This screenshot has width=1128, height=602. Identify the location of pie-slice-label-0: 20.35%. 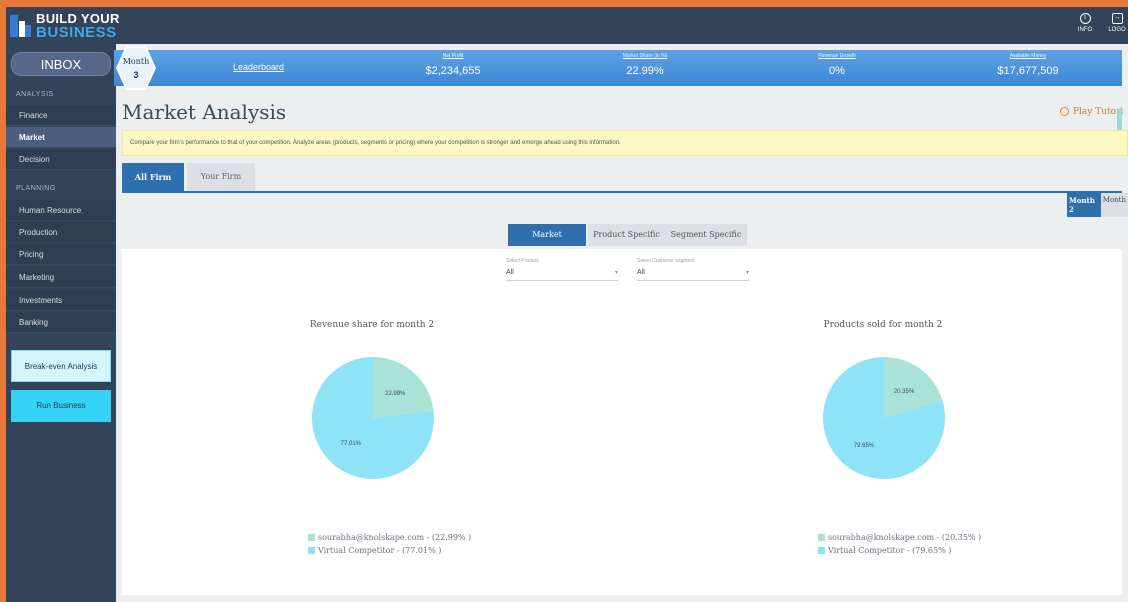
(904, 392).